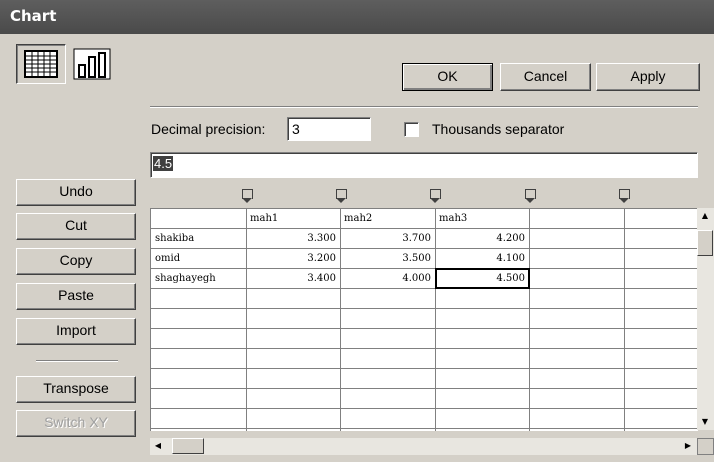 The width and height of the screenshot is (714, 462). I want to click on cancel-button: Cancel, so click(545, 77).